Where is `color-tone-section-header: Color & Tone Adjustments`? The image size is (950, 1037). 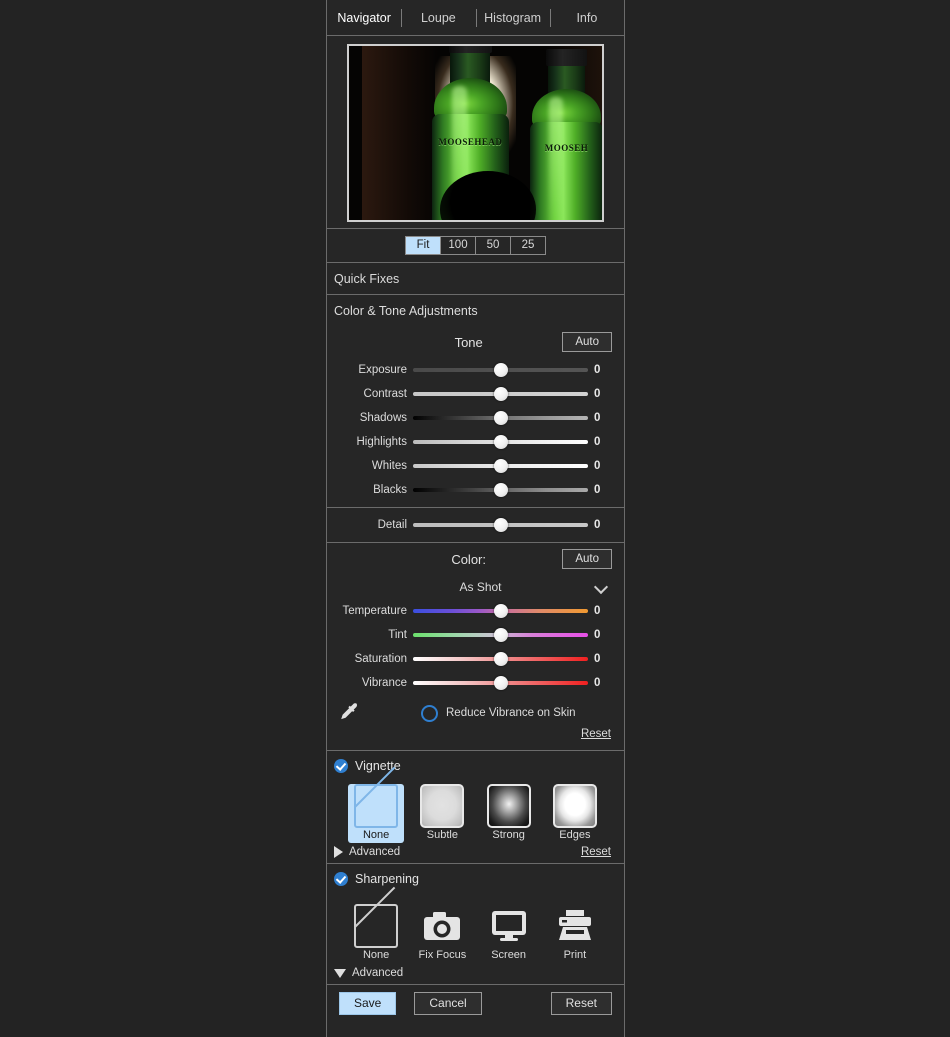
color-tone-section-header: Color & Tone Adjustments is located at coordinates (475, 310).